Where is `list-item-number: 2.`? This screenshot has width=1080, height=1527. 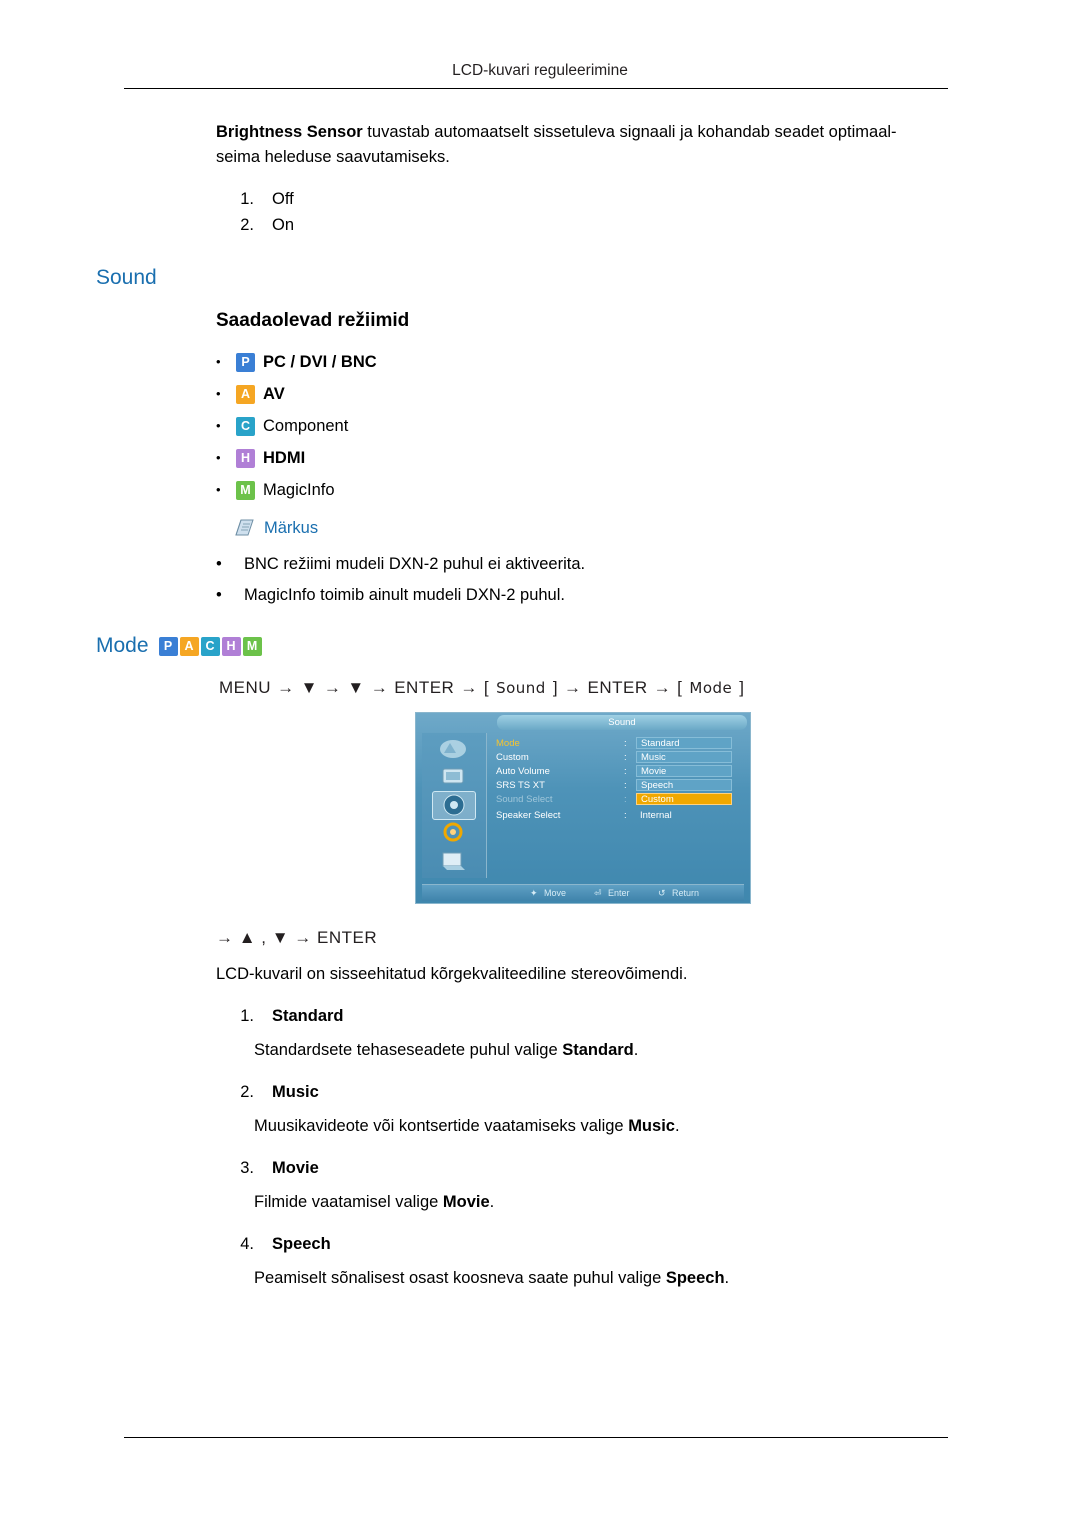 list-item-number: 2. is located at coordinates (247, 1092).